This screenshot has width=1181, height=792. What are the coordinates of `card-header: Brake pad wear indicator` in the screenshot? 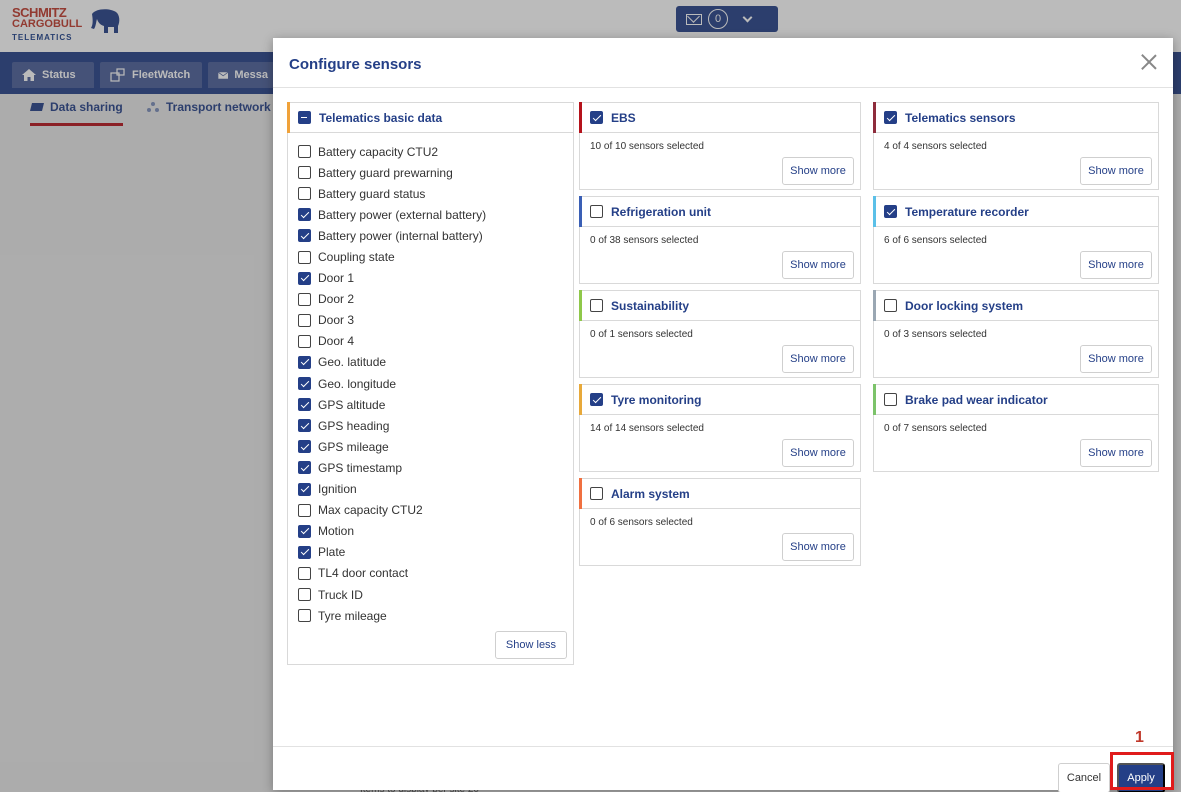 It's located at (1015, 399).